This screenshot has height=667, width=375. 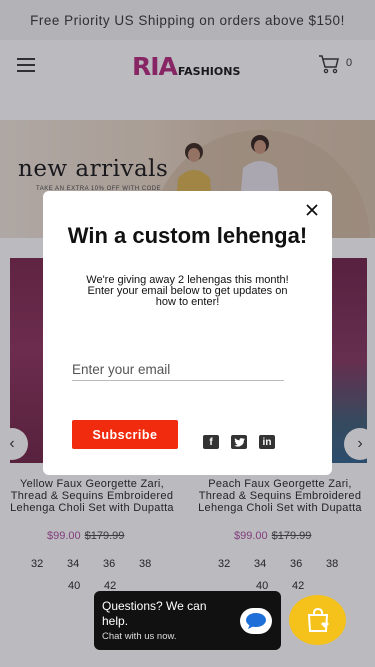 I want to click on email-field, so click(x=178, y=370).